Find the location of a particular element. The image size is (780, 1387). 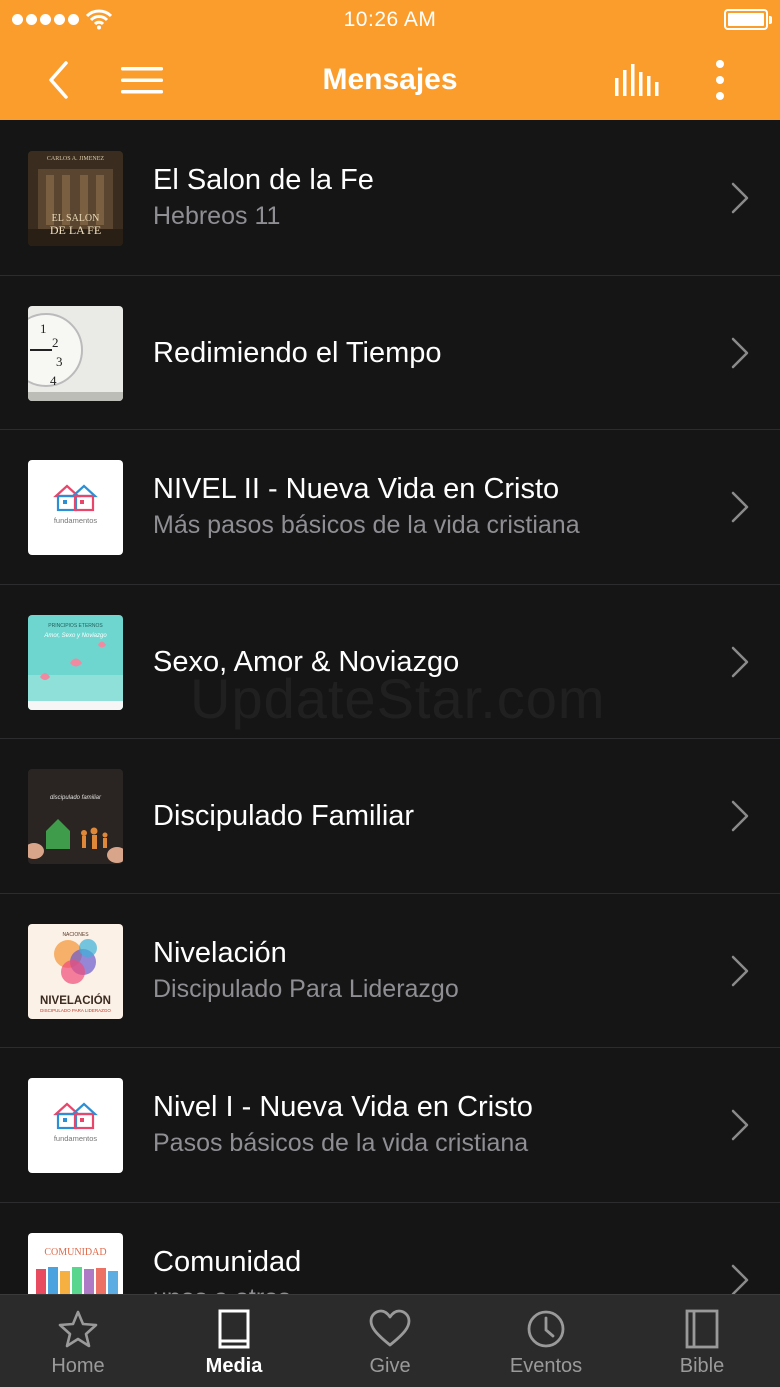

hamburger-menu-icon is located at coordinates (142, 80).